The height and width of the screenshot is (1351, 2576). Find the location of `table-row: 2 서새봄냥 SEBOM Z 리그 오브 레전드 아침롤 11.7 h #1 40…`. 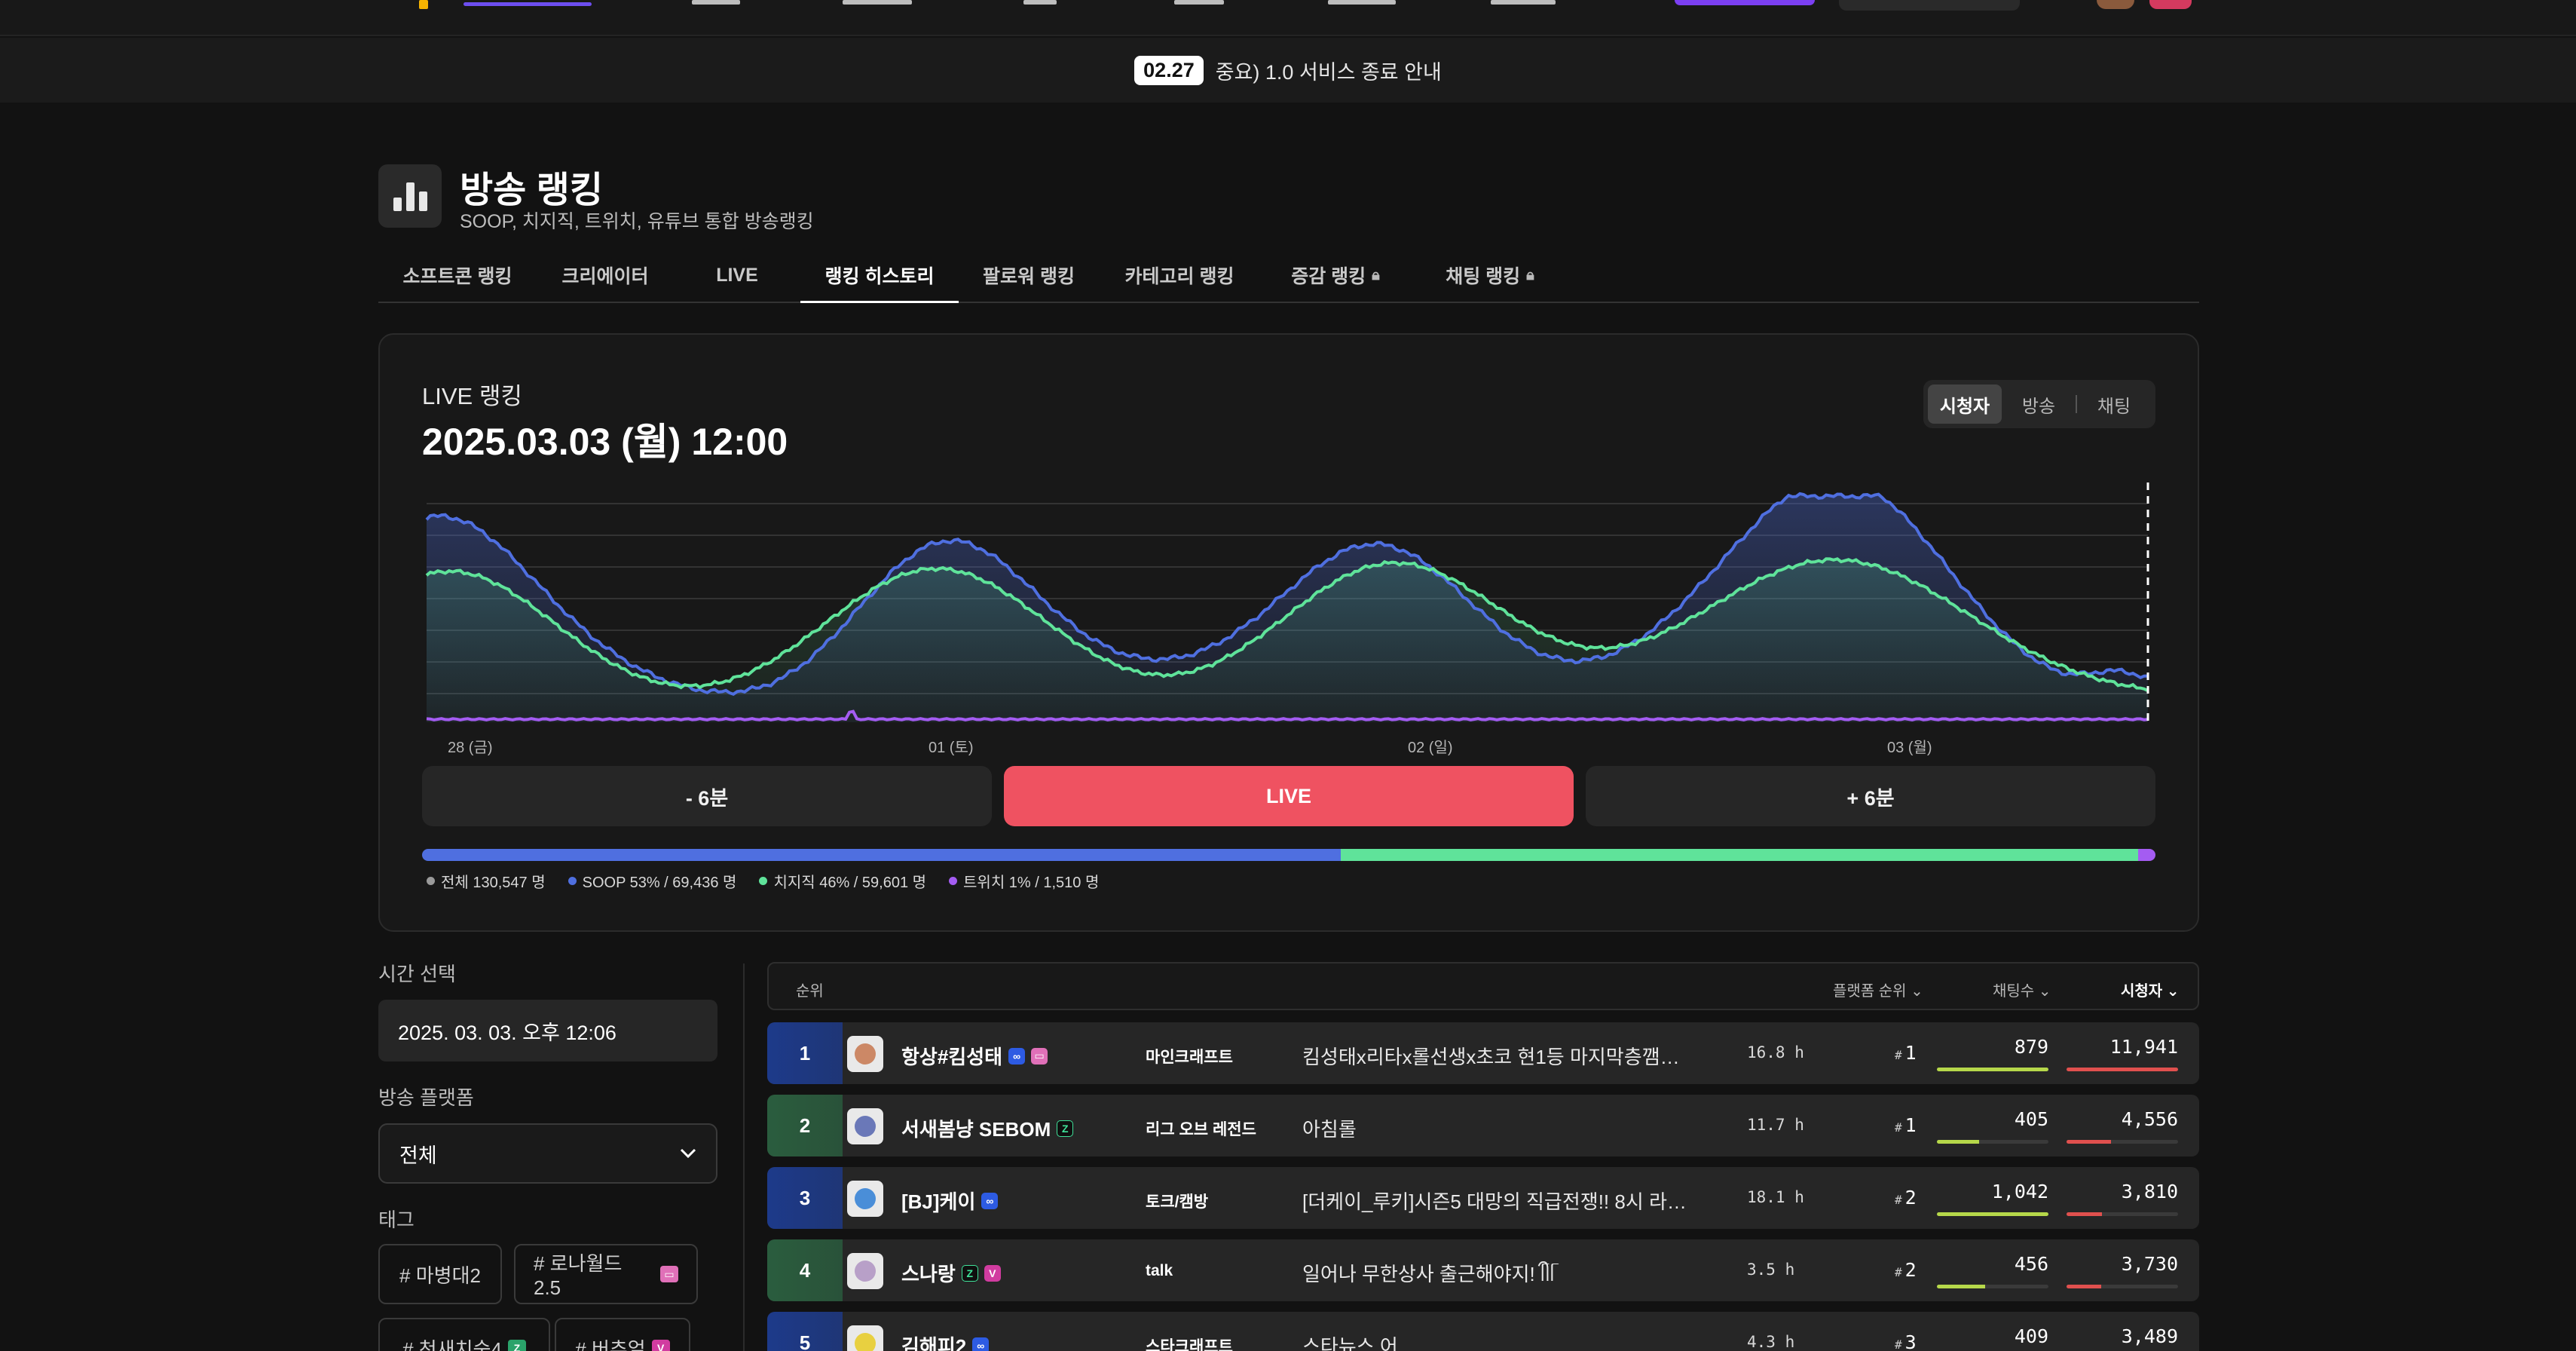

table-row: 2 서새봄냥 SEBOM Z 리그 오브 레전드 아침롤 11.7 h #1 40… is located at coordinates (1483, 1125).